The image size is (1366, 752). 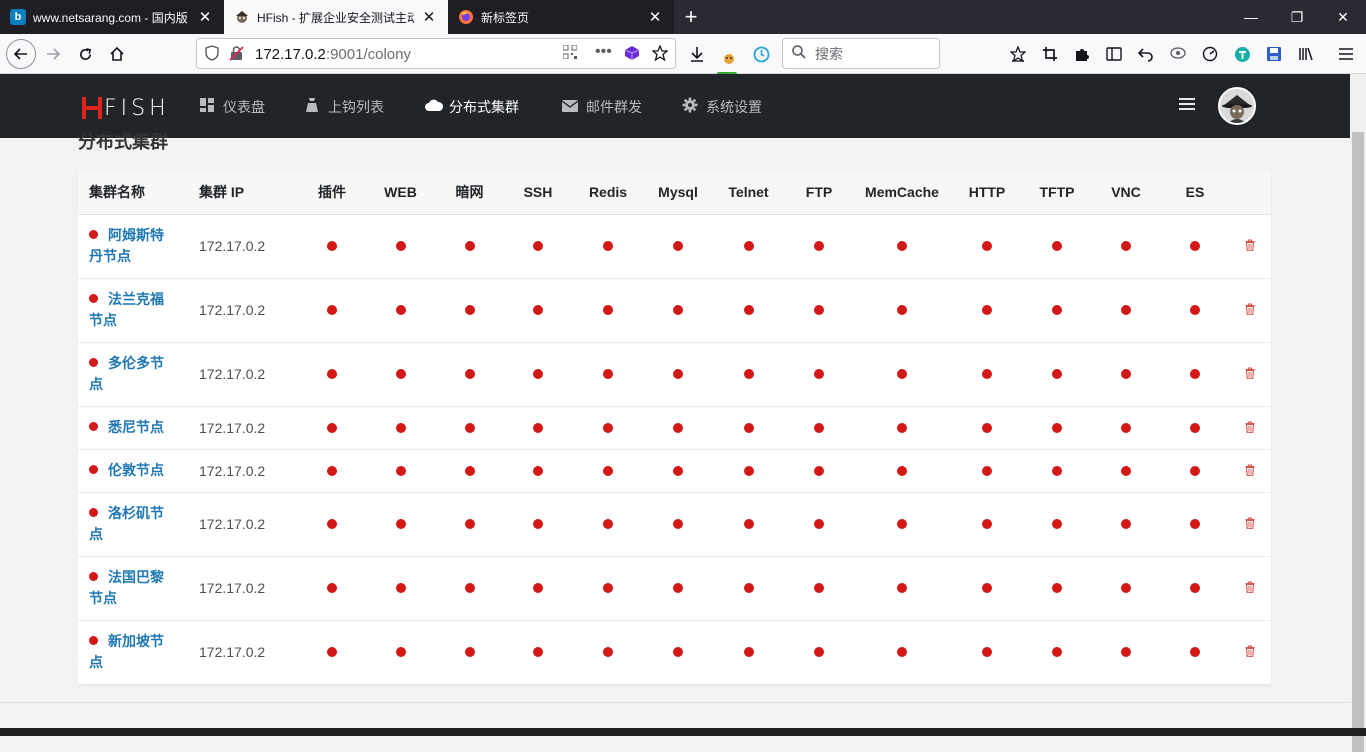 What do you see at coordinates (1251, 17) in the screenshot?
I see `minimize-button: —` at bounding box center [1251, 17].